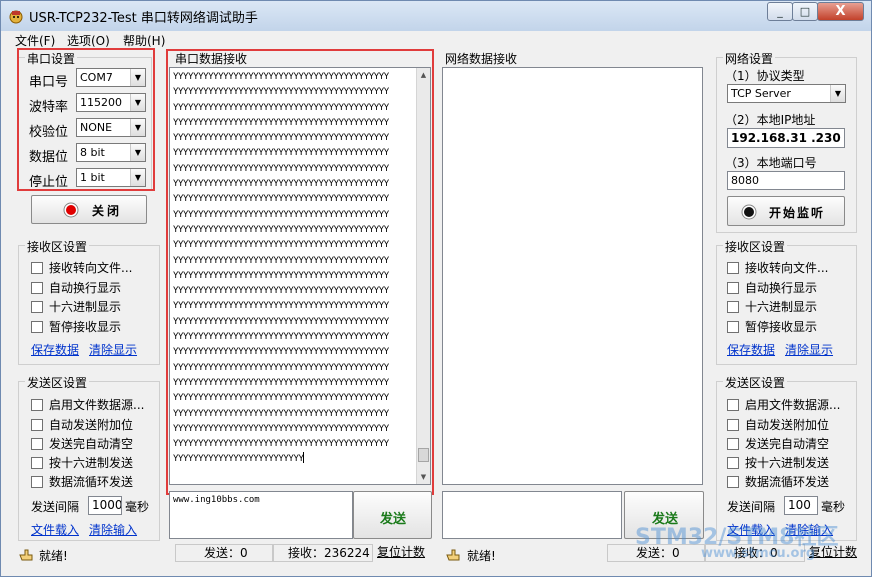  I want to click on menu-help: 帮助(H), so click(144, 40).